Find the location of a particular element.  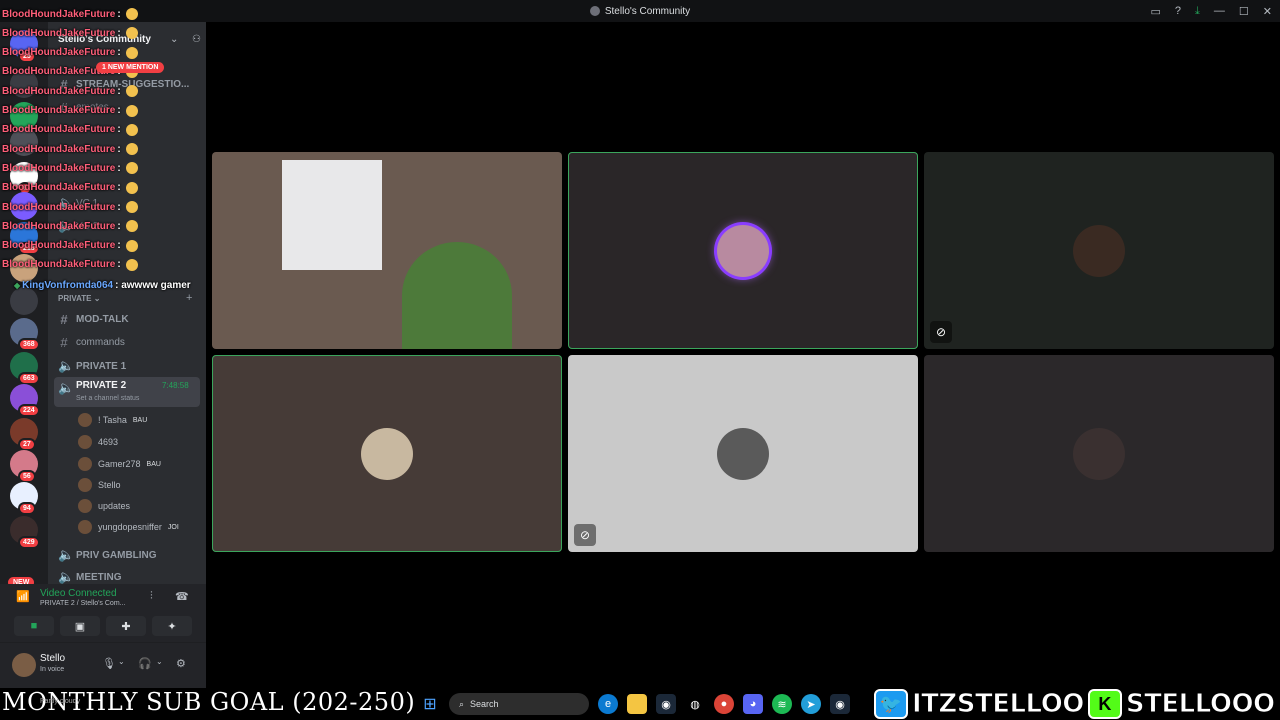

voice-member: Stello is located at coordinates (99, 485).